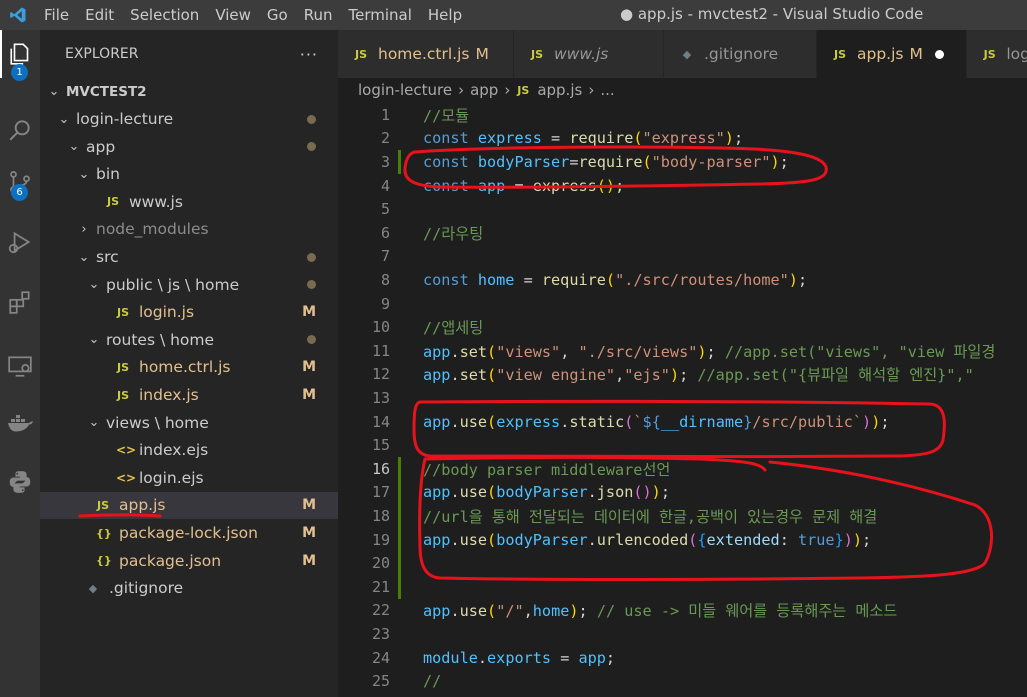 The height and width of the screenshot is (697, 1027). Describe the element at coordinates (380, 397) in the screenshot. I see `line-number: 13` at that location.